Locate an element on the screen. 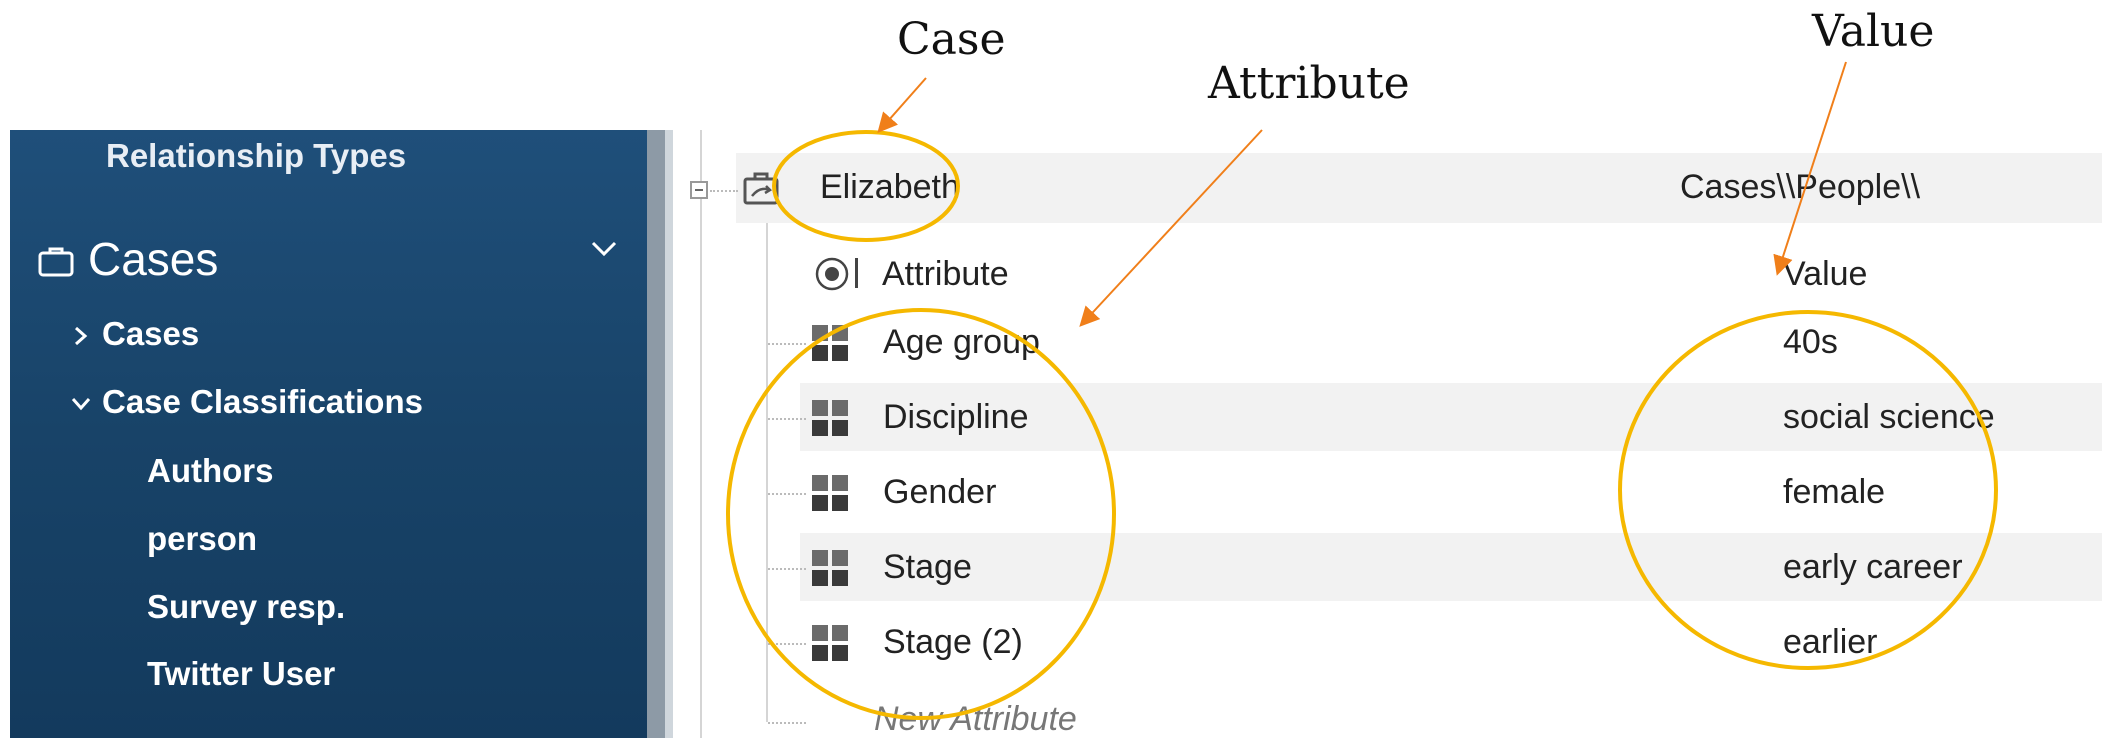 The image size is (2102, 739). add-attribute-icon is located at coordinates (832, 274).